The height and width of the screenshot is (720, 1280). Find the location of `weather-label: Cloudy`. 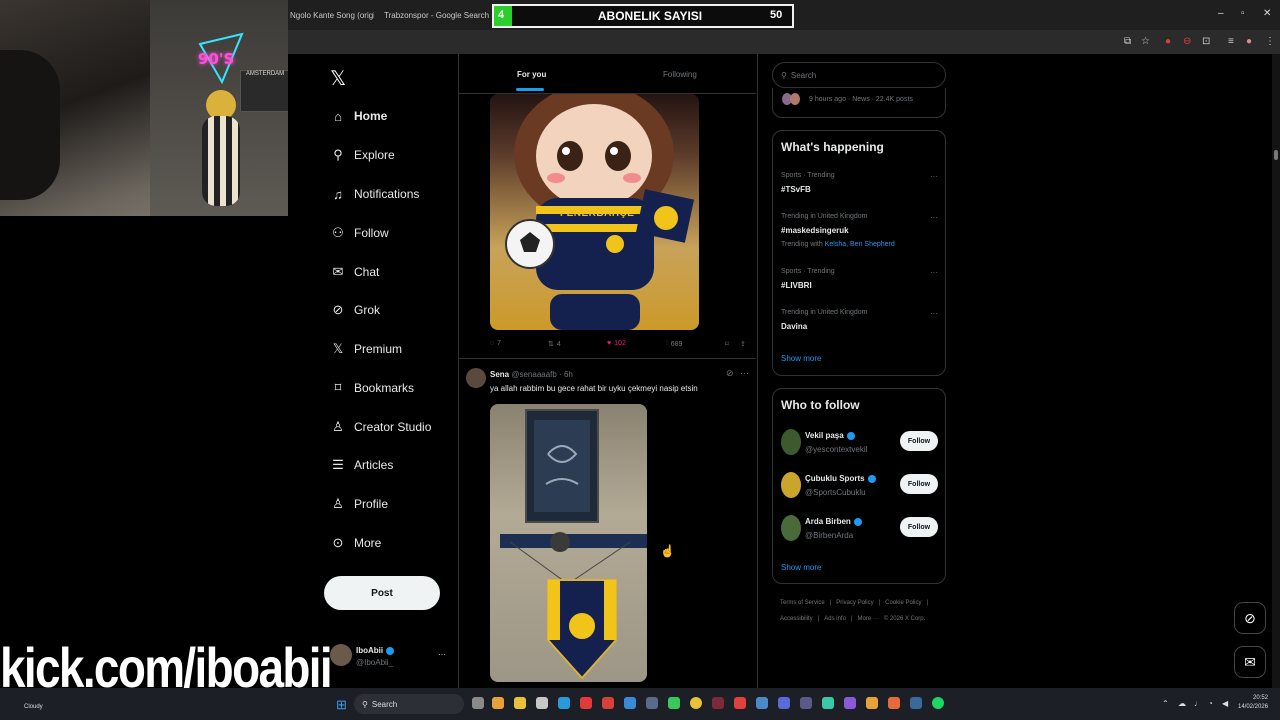

weather-label: Cloudy is located at coordinates (33, 707).